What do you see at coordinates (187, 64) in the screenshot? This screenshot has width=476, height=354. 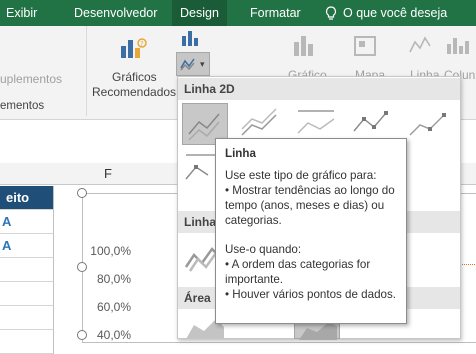 I see `line-chart-icon` at bounding box center [187, 64].